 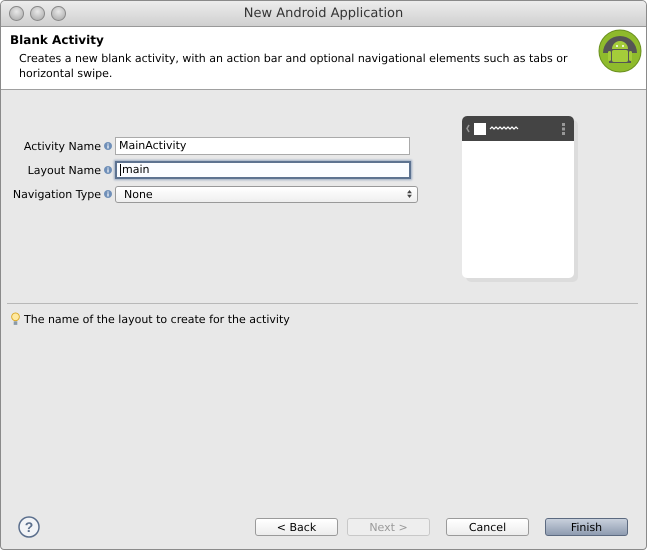 What do you see at coordinates (15, 319) in the screenshot?
I see `lightbulb-icon` at bounding box center [15, 319].